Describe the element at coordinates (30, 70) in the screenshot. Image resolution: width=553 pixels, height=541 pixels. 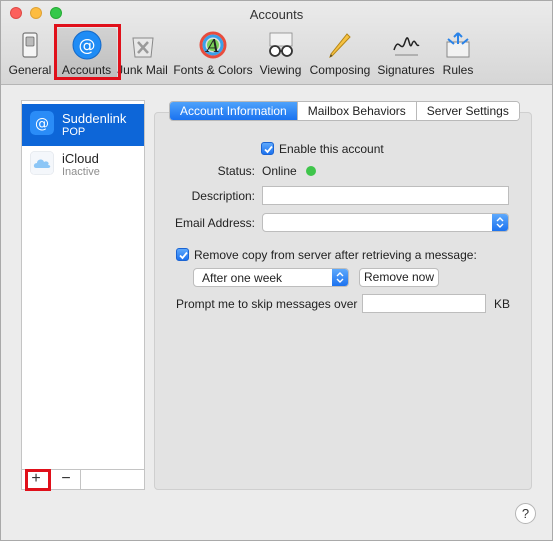
I see `toolbar-general-label: General` at that location.